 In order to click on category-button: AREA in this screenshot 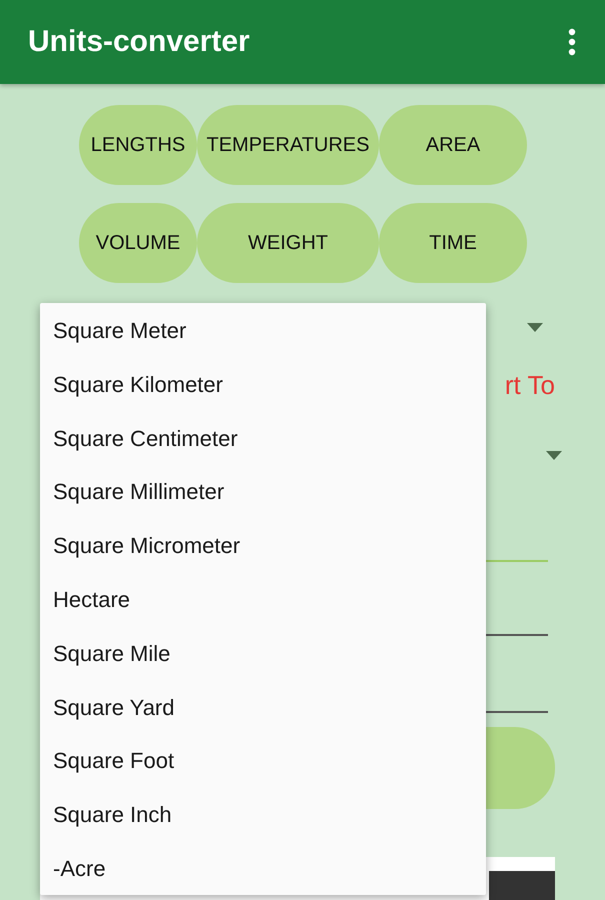, I will do `click(453, 145)`.